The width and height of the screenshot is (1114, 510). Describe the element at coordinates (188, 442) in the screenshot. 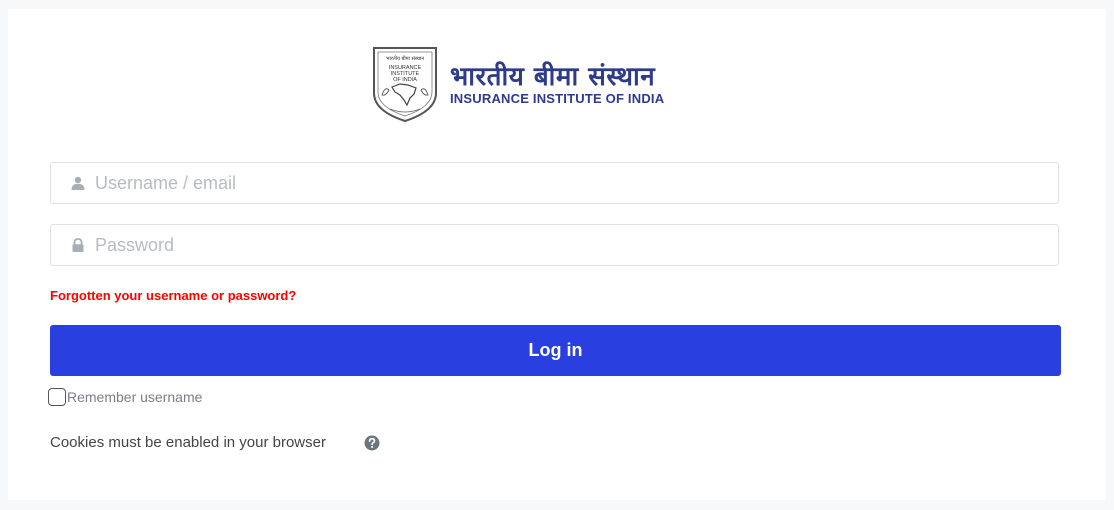

I see `cookies-notice-text: Cookies must be enabled in your browser` at that location.